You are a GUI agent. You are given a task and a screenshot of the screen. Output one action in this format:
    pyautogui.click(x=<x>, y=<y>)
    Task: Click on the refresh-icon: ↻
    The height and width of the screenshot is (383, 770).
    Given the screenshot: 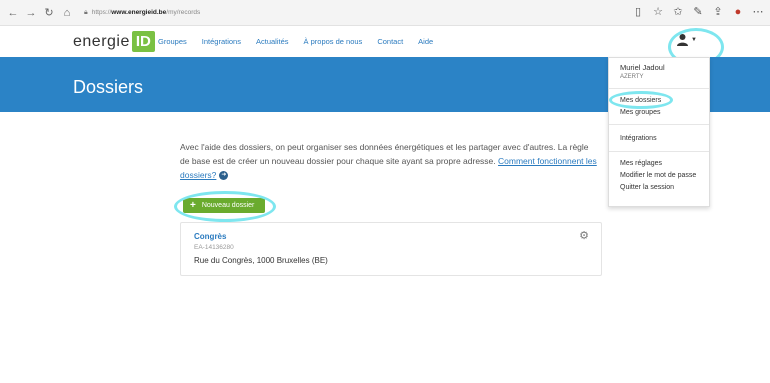 What is the action you would take?
    pyautogui.click(x=49, y=12)
    